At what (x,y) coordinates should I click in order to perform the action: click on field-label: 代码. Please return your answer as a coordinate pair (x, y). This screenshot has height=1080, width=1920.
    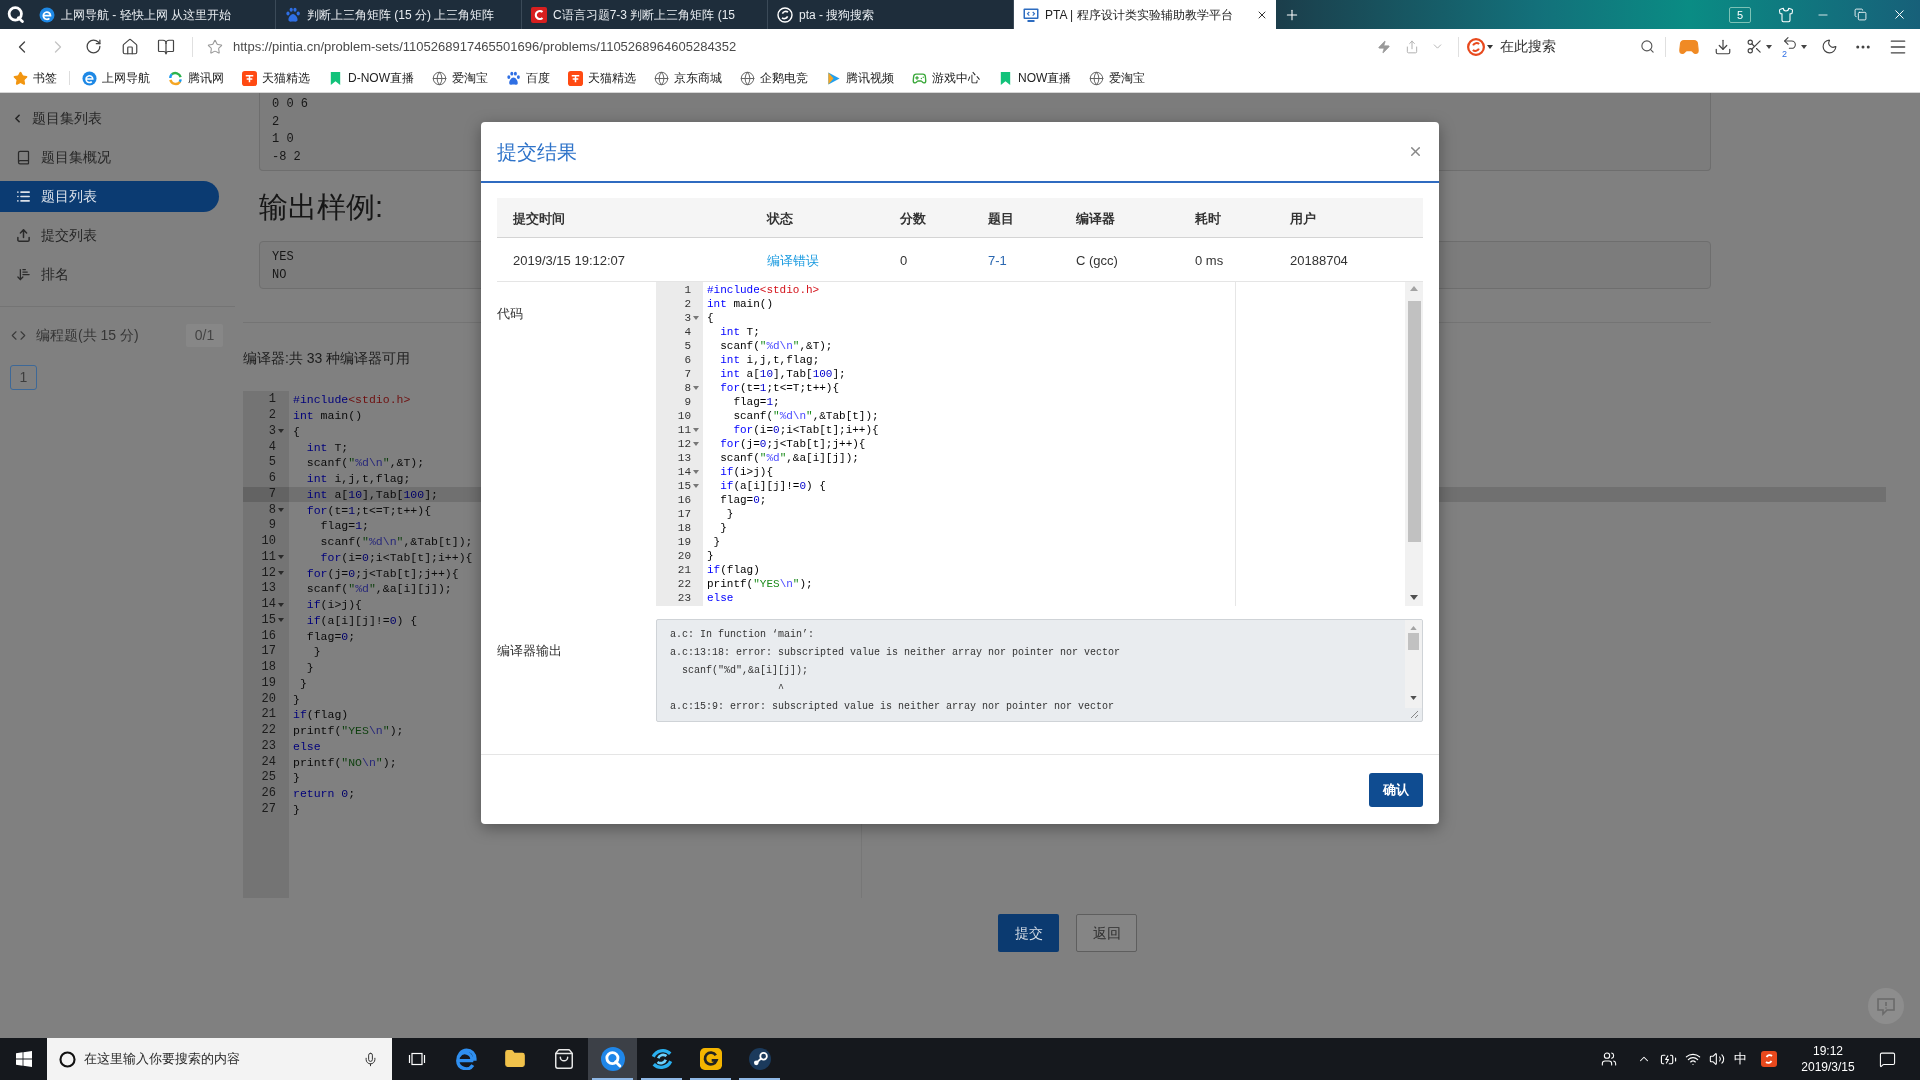
    Looking at the image, I should click on (510, 313).